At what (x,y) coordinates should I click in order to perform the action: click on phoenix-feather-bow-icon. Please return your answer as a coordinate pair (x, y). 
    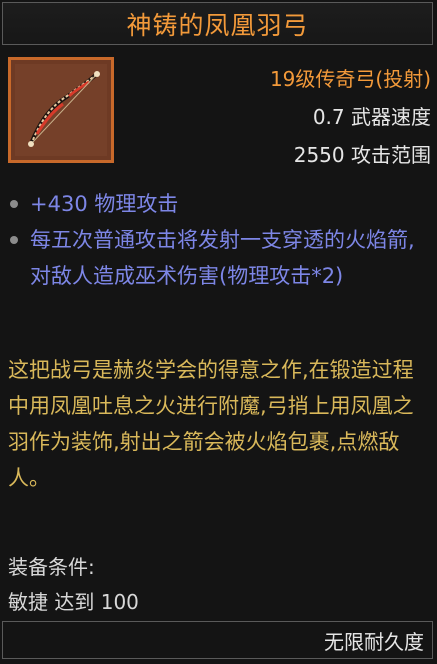
    Looking at the image, I should click on (61, 110).